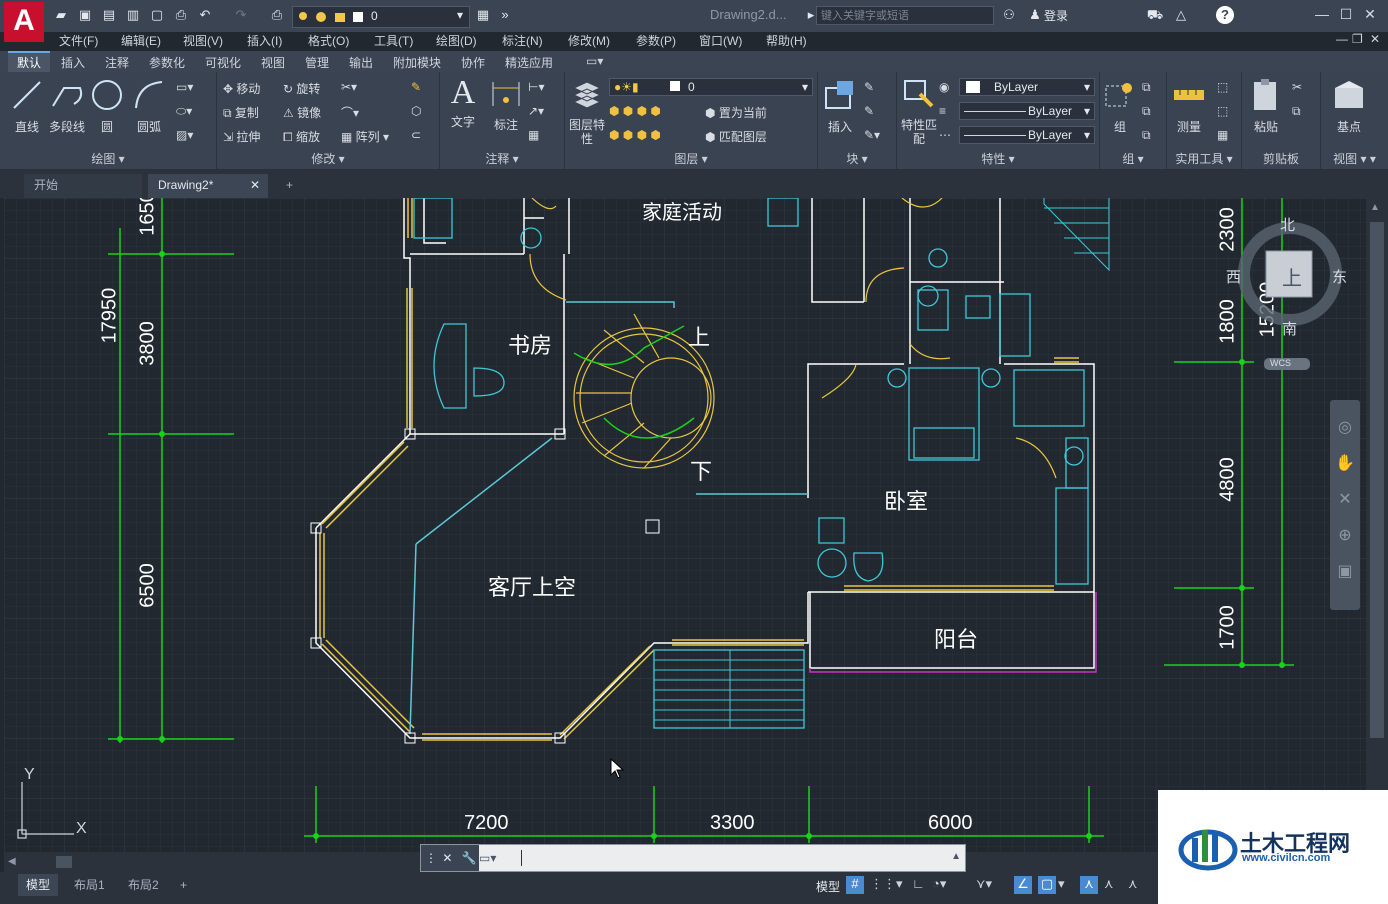 Image resolution: width=1388 pixels, height=904 pixels. What do you see at coordinates (1345, 536) in the screenshot?
I see `orbit-icon: ⊕` at bounding box center [1345, 536].